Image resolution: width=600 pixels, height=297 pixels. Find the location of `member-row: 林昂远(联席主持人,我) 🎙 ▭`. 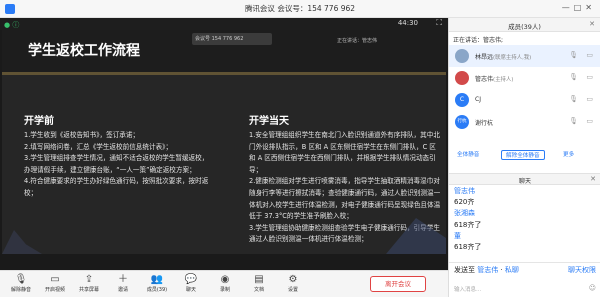

member-row: 林昂远(联席主持人,我) 🎙 ▭ is located at coordinates (524, 56).